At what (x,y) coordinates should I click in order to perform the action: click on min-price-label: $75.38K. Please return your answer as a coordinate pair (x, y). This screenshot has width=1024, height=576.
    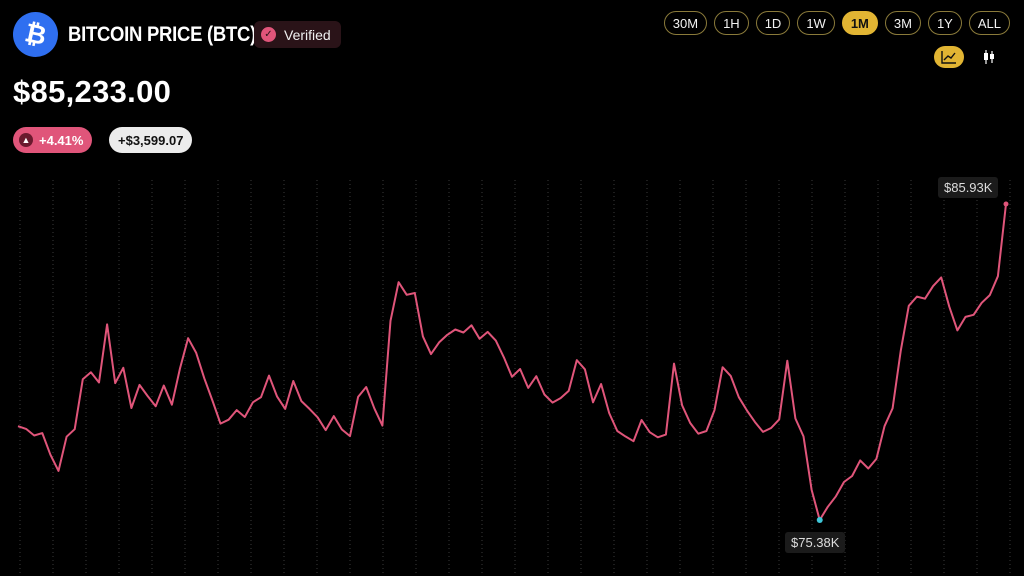
    Looking at the image, I should click on (815, 542).